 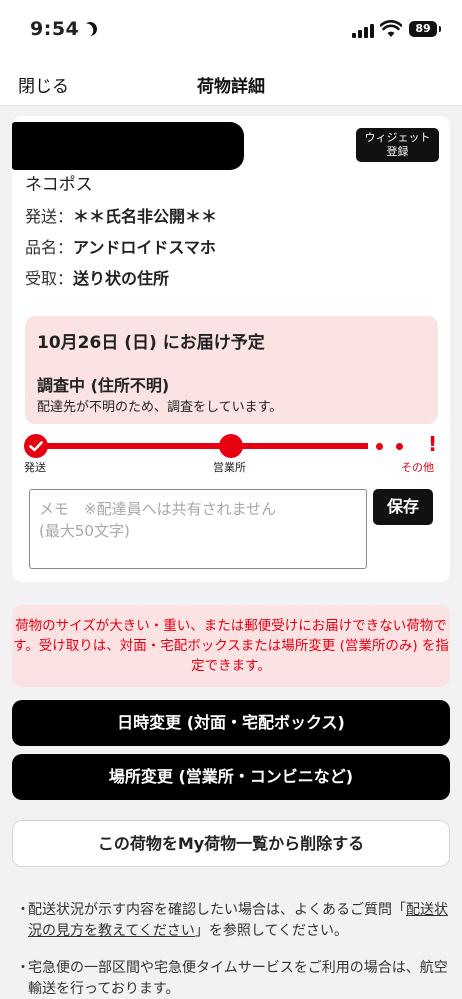 What do you see at coordinates (49, 247) in the screenshot?
I see `item-label: 品名：` at bounding box center [49, 247].